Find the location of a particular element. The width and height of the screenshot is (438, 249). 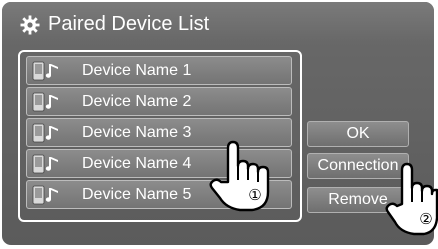

device-name-label: Device Name 2 is located at coordinates (137, 101).